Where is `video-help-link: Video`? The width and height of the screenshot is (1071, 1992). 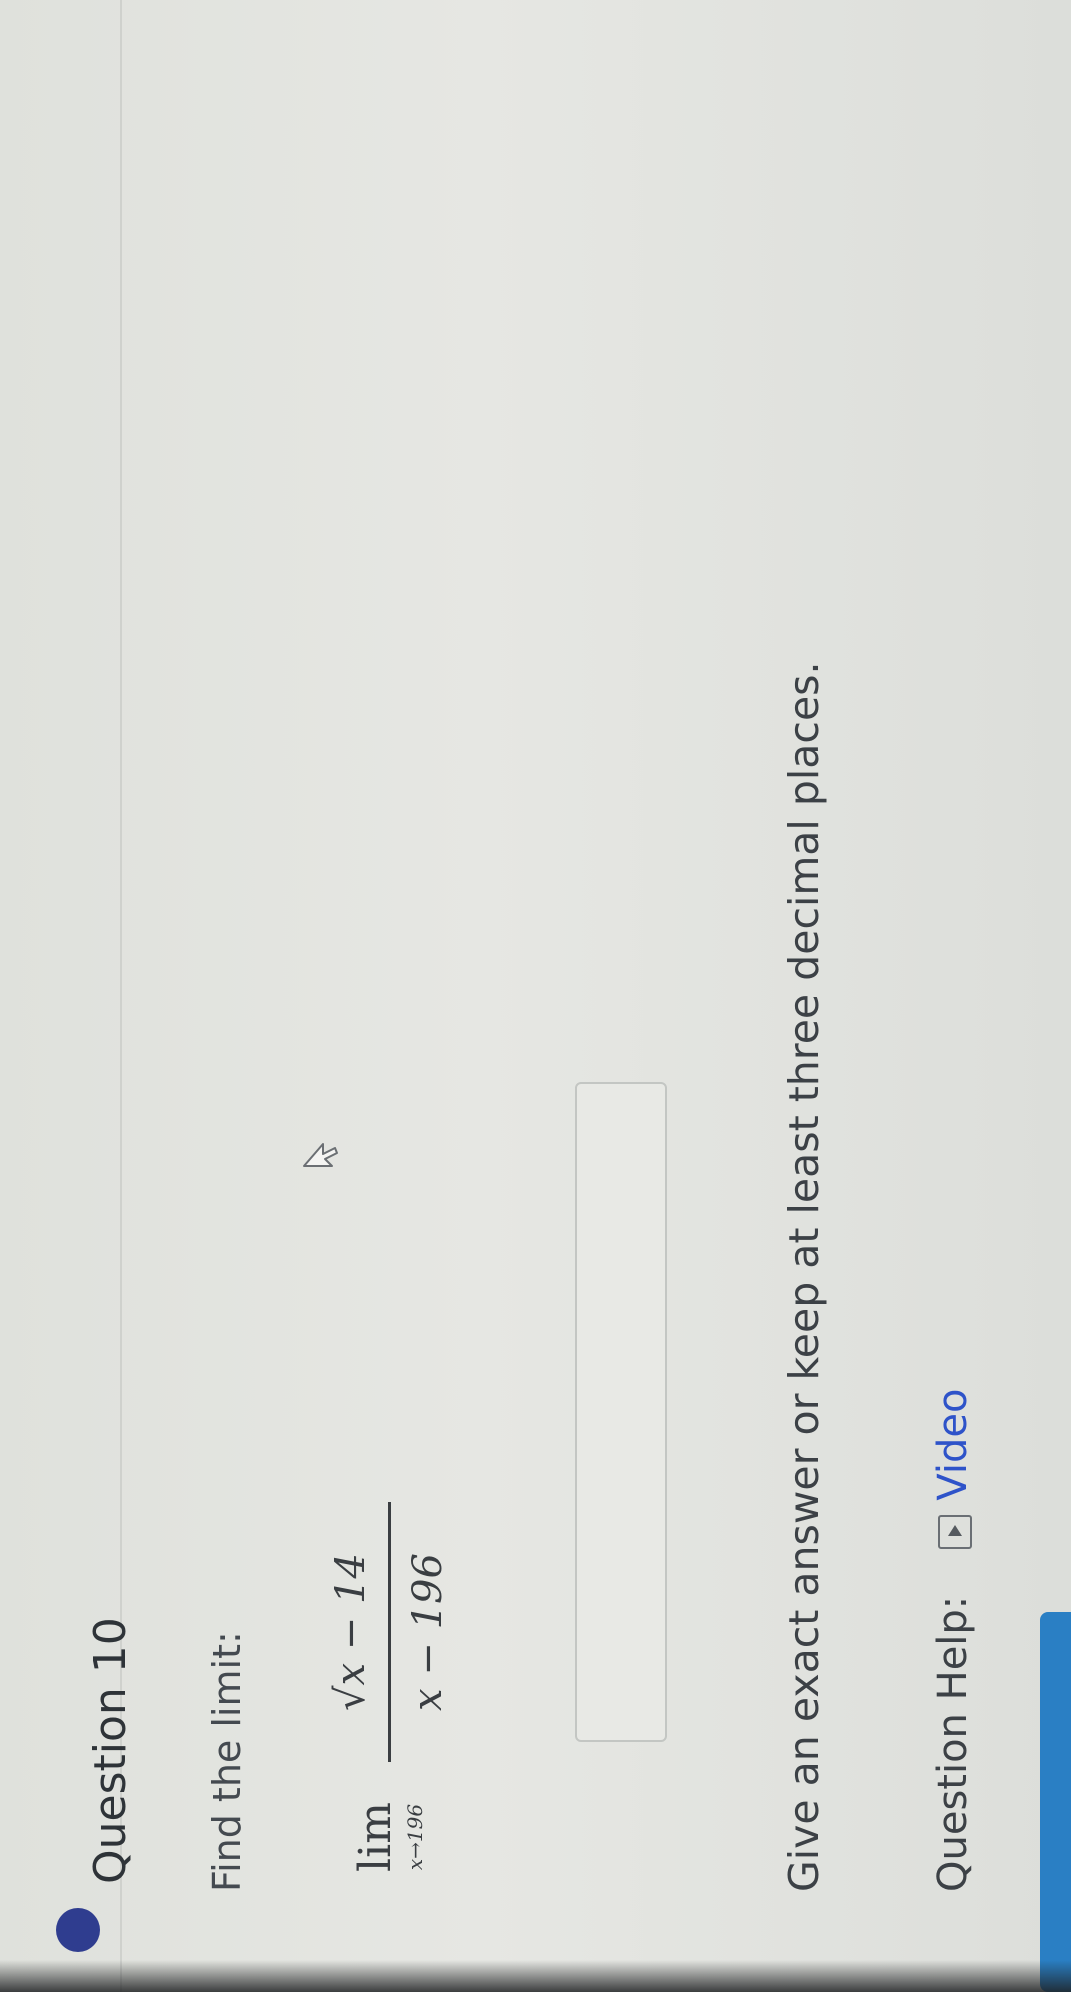 video-help-link: Video is located at coordinates (953, 1469).